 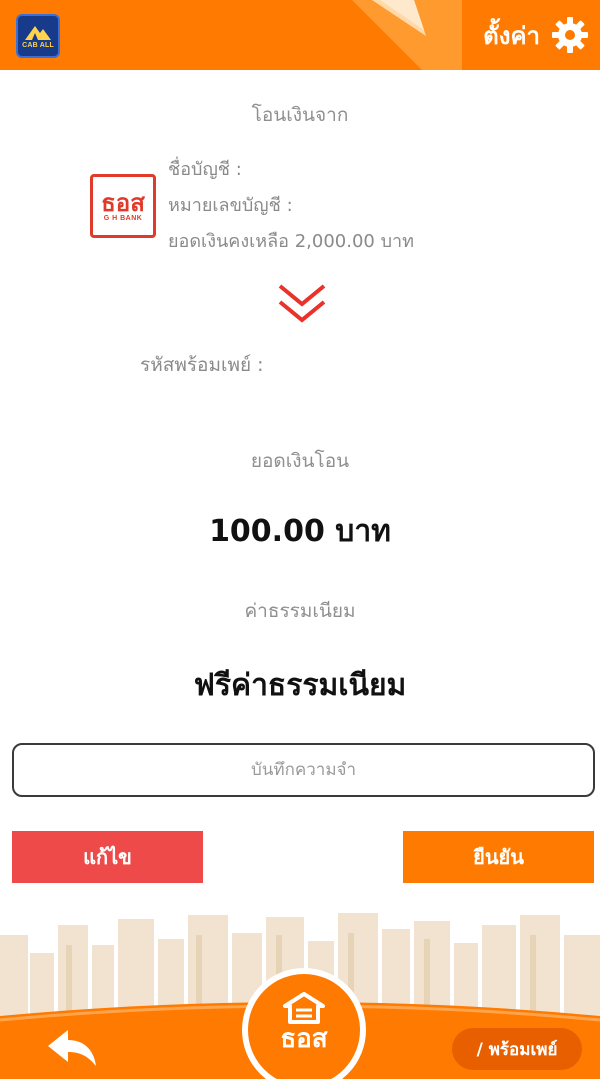 I want to click on account-name-label: ชื่อบัญชี :, so click(x=205, y=169).